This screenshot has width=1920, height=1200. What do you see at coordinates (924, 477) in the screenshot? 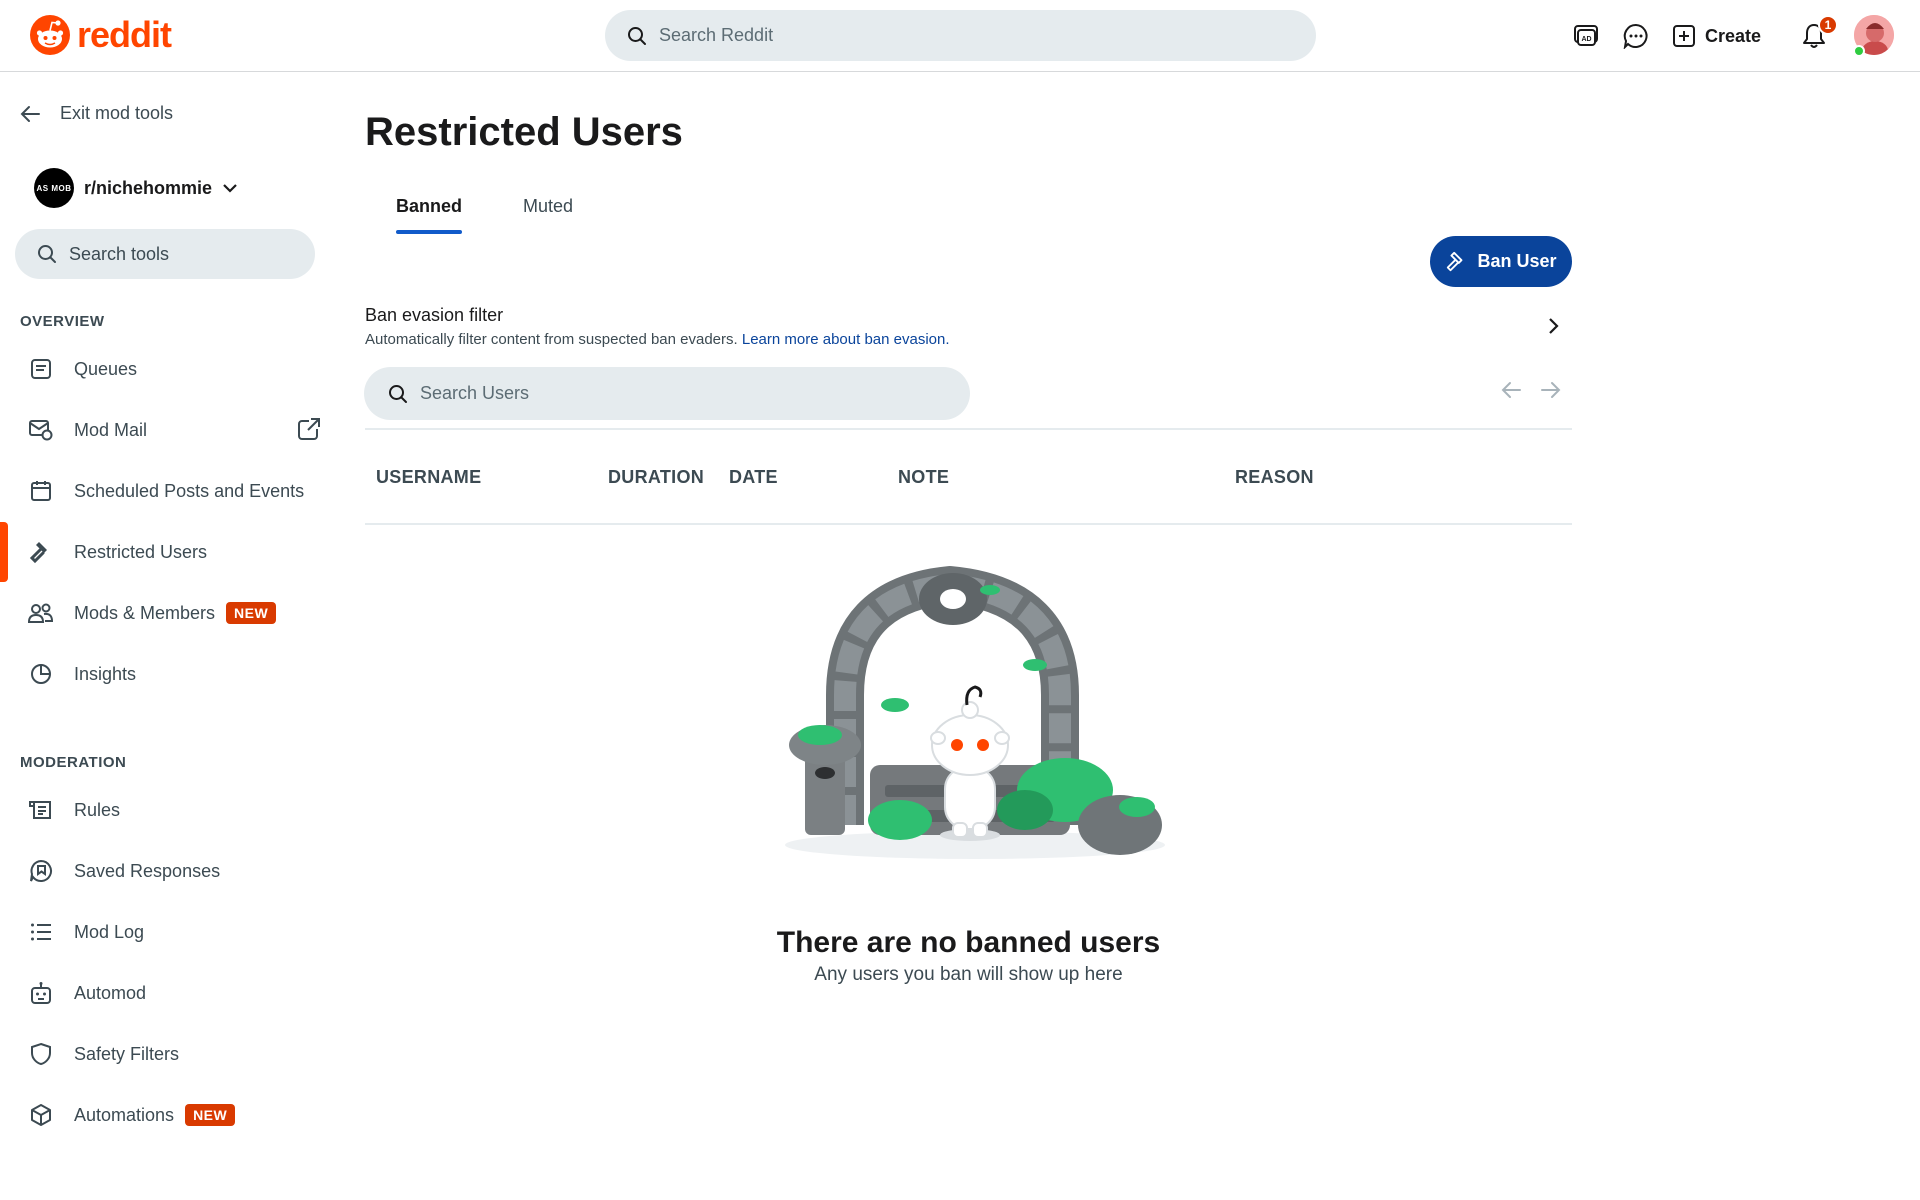
I see `column-header-note: NOTE` at bounding box center [924, 477].